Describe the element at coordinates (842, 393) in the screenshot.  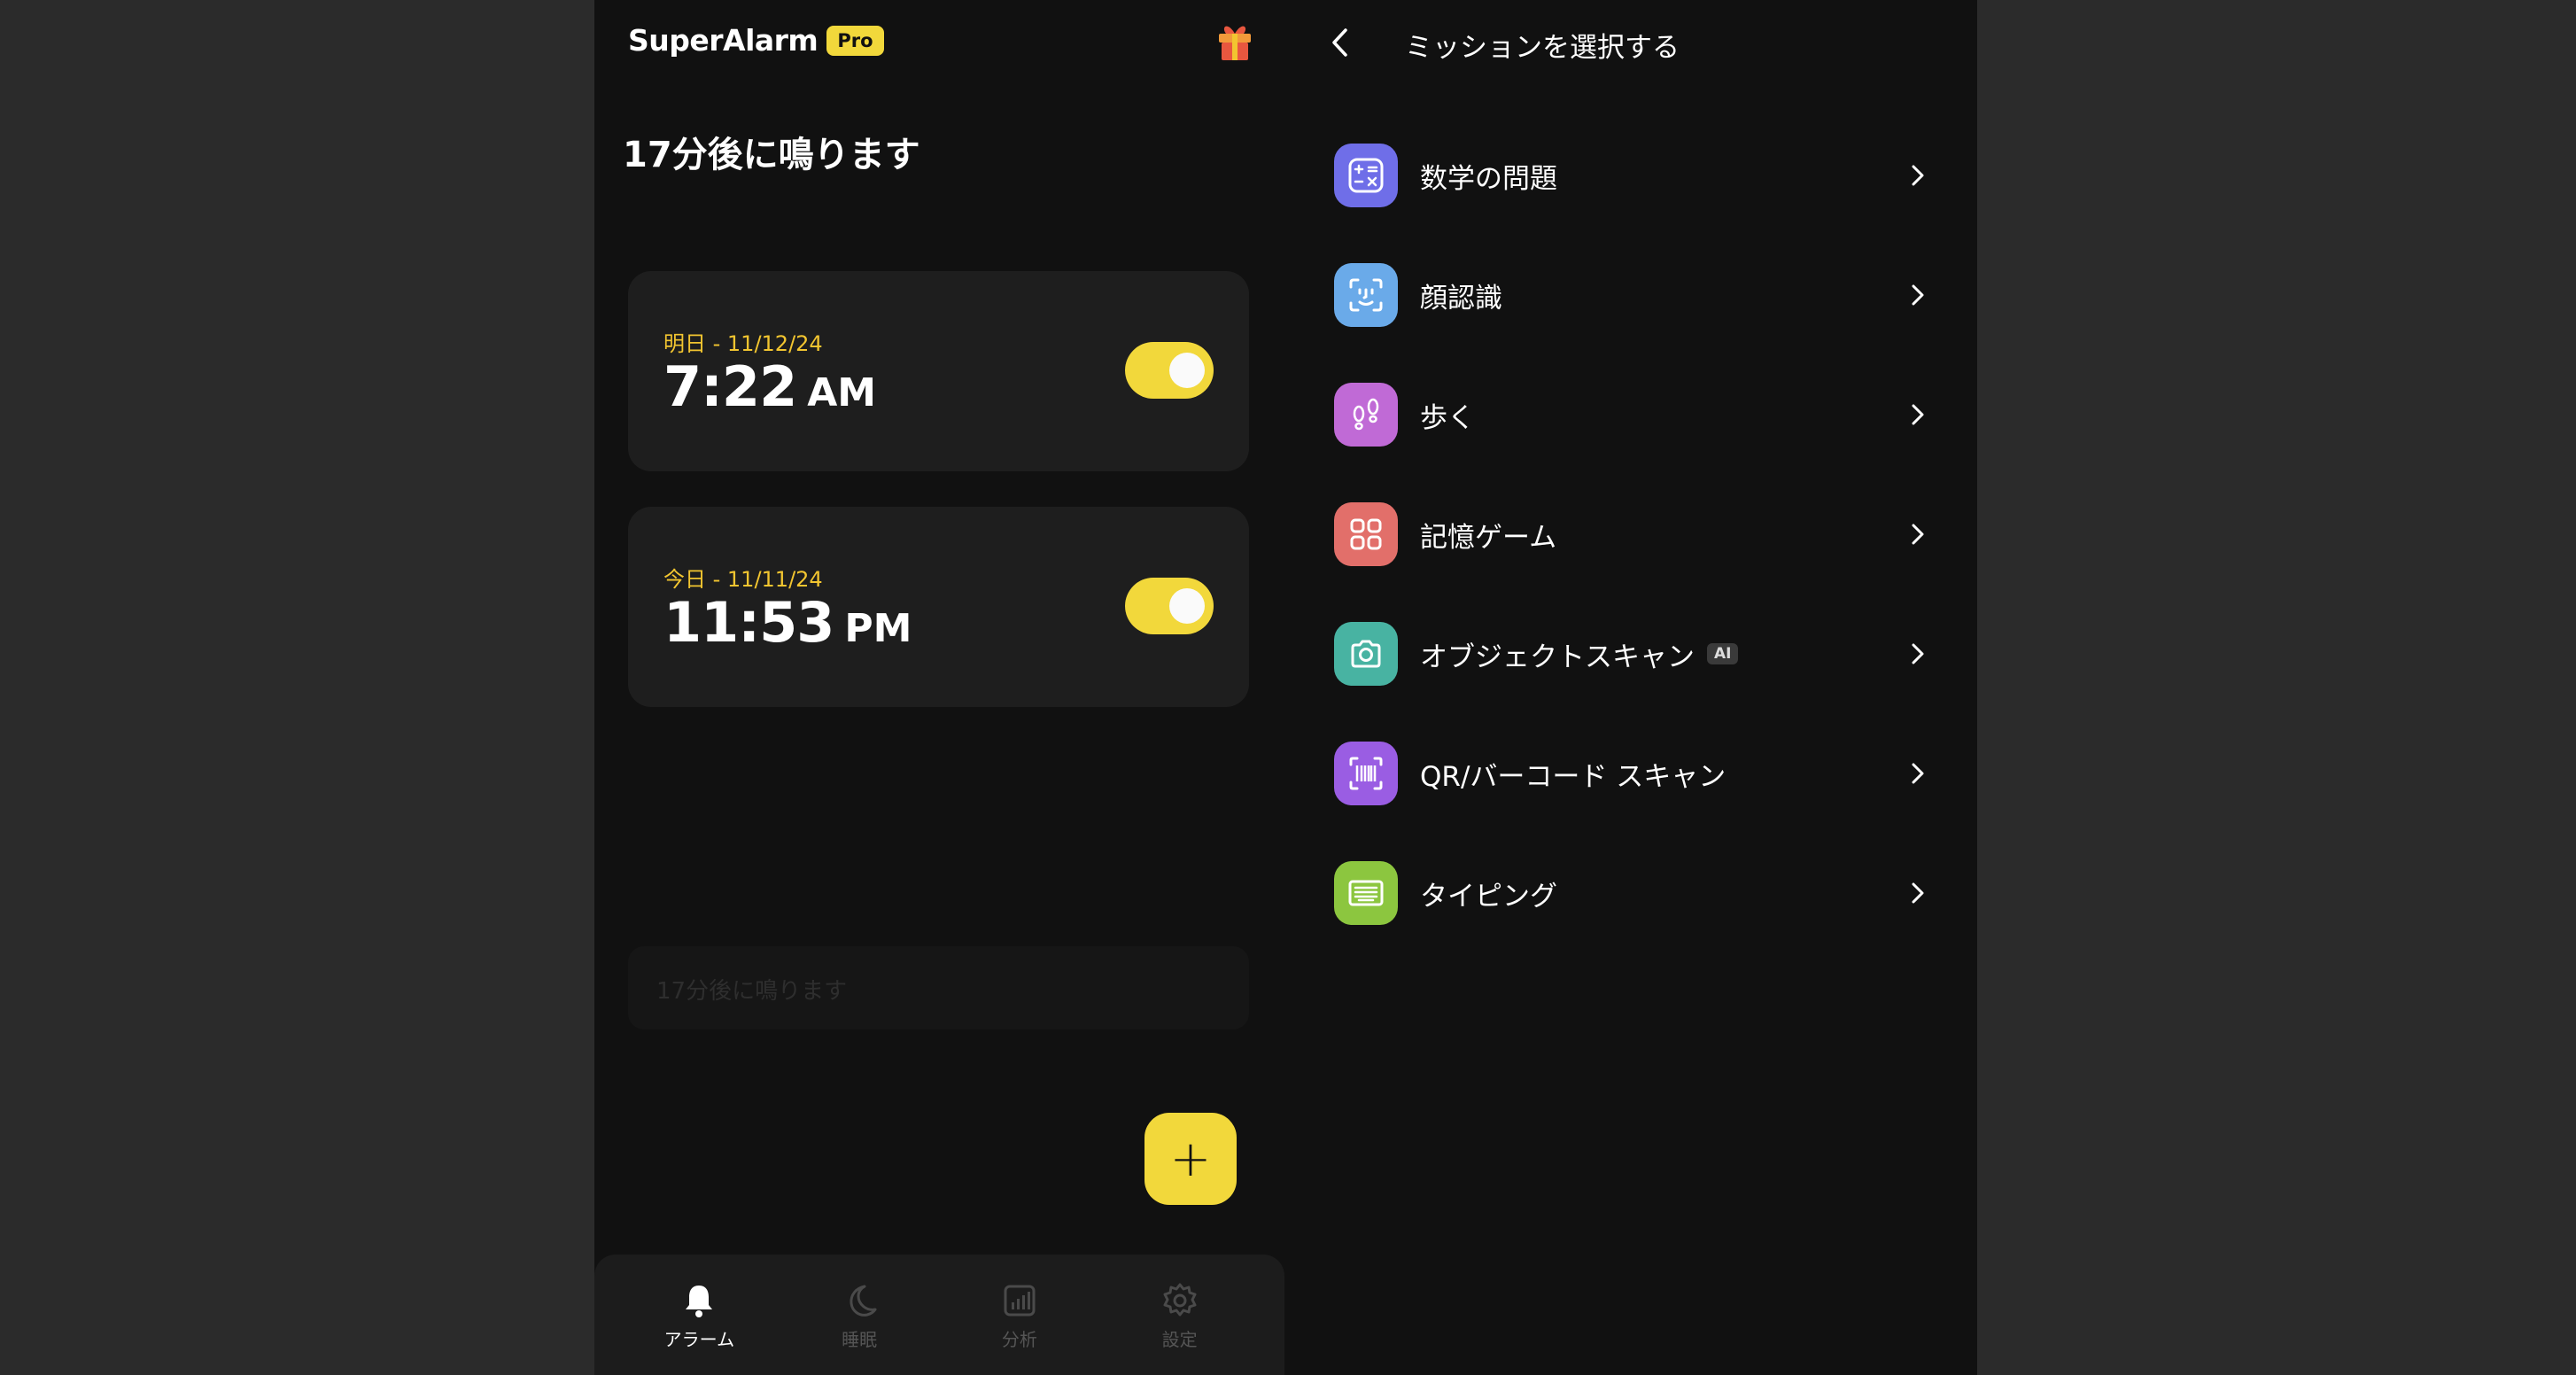
I see `alarm-period: AM` at that location.